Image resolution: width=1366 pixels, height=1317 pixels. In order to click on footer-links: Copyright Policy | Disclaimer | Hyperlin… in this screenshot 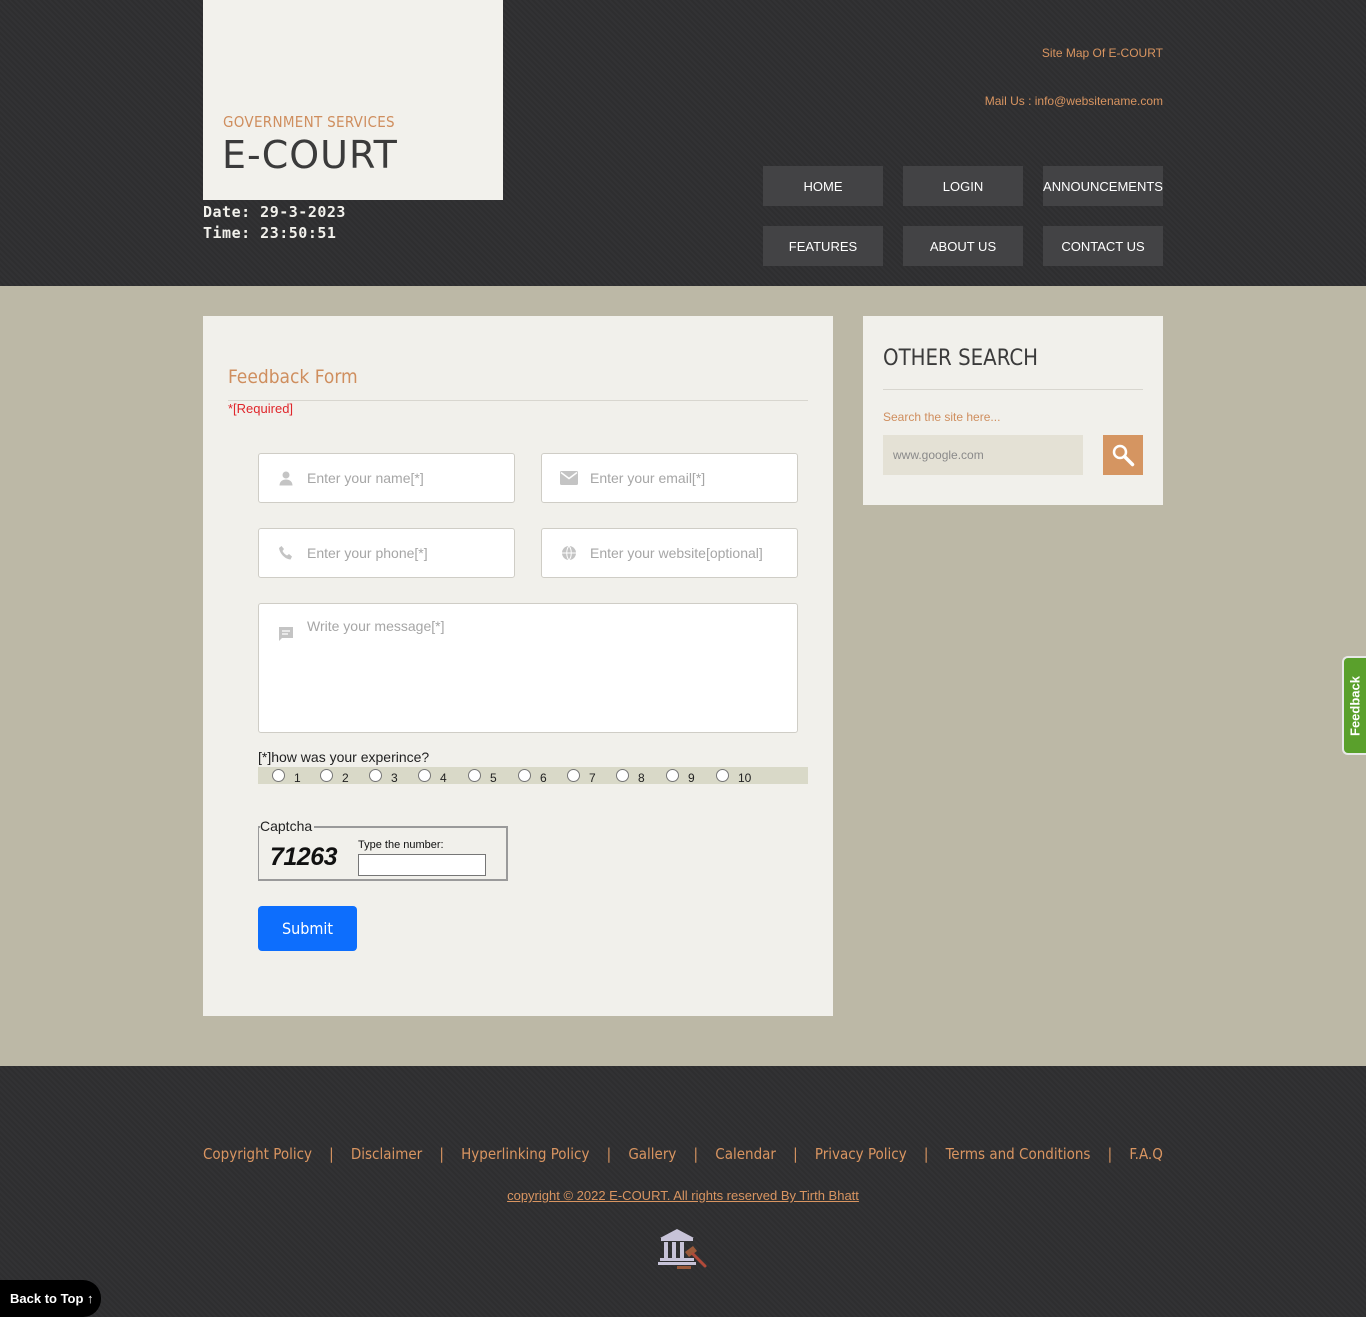, I will do `click(683, 1154)`.